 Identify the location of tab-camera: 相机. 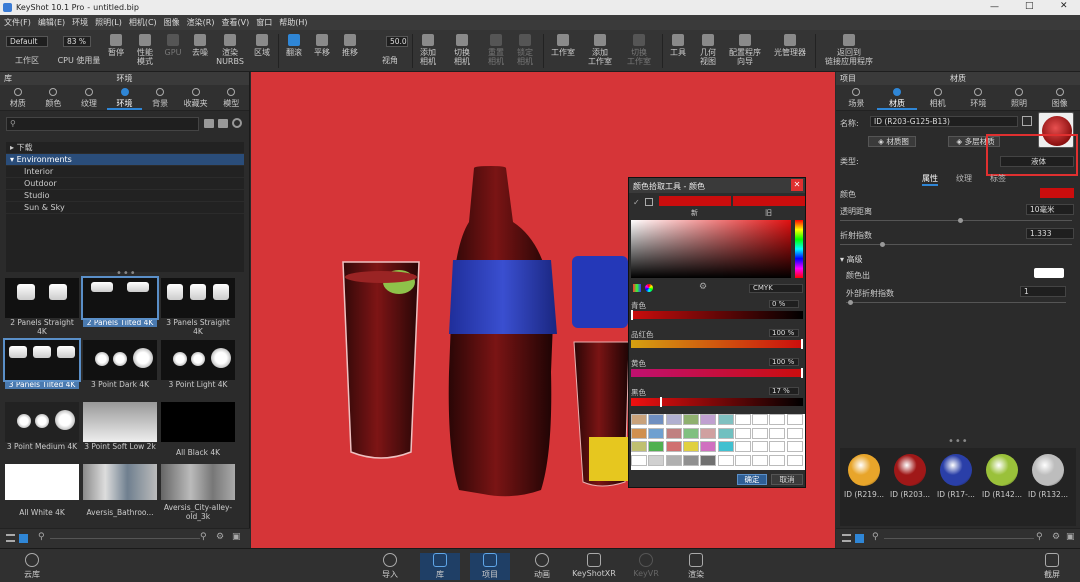
(937, 97).